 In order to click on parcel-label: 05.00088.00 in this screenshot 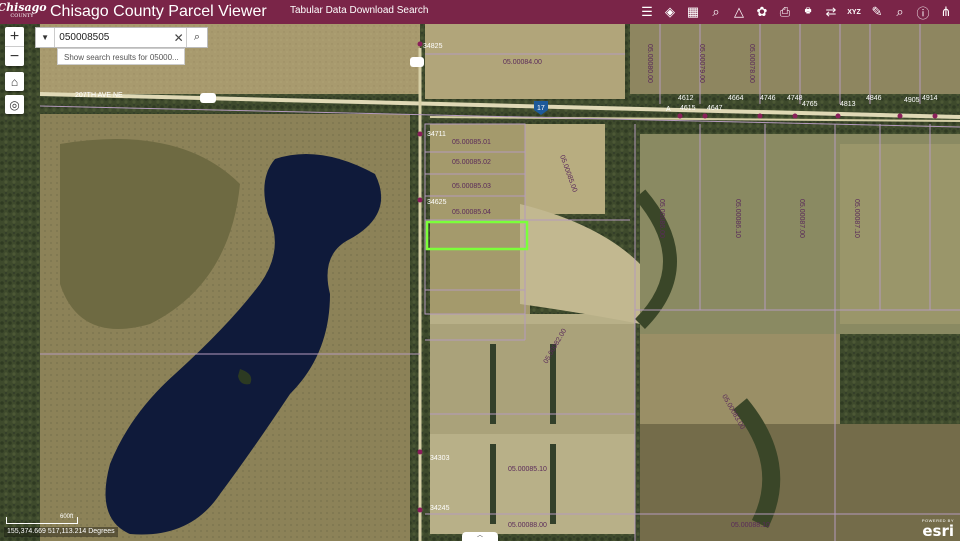, I will do `click(527, 525)`.